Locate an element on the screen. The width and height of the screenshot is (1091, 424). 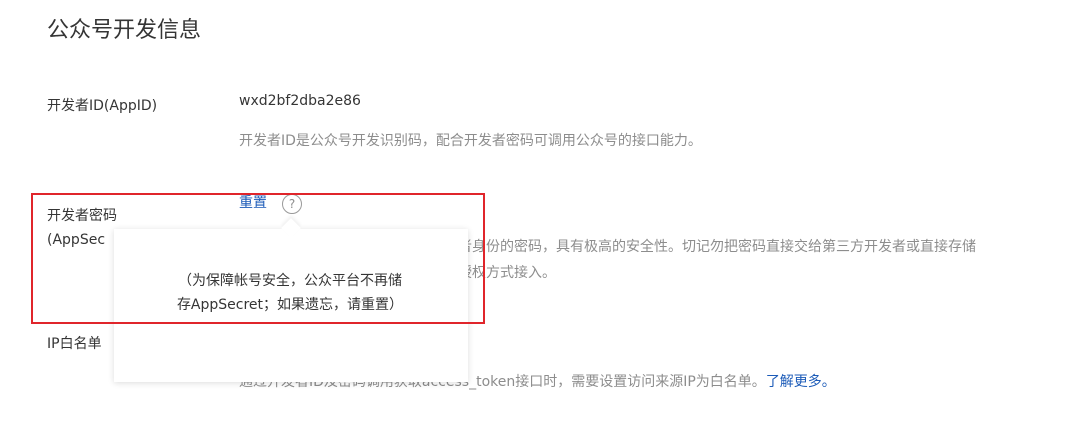
tooltip-line1: （为保障帐号安全，公众平台不再储 is located at coordinates (290, 281).